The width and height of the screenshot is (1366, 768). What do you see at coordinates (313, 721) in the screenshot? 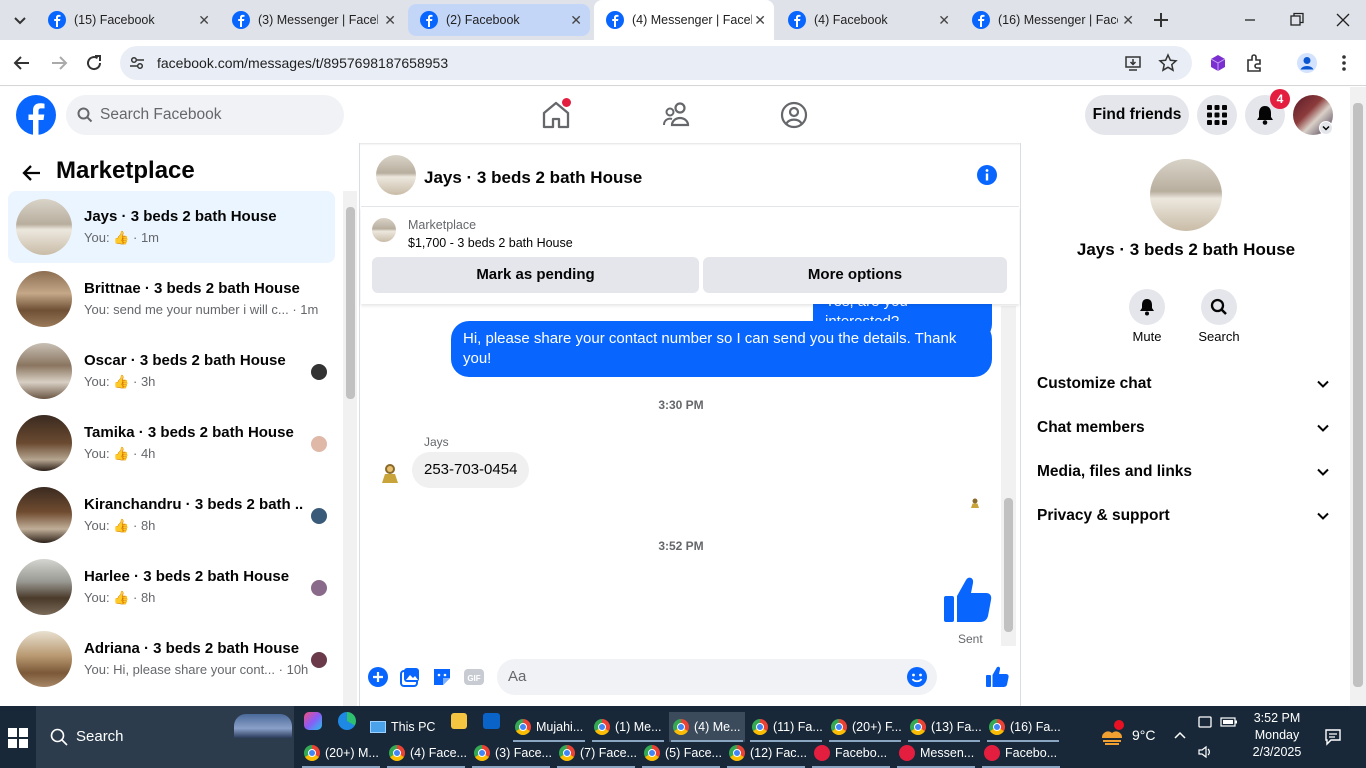
I see `copilot-icon` at bounding box center [313, 721].